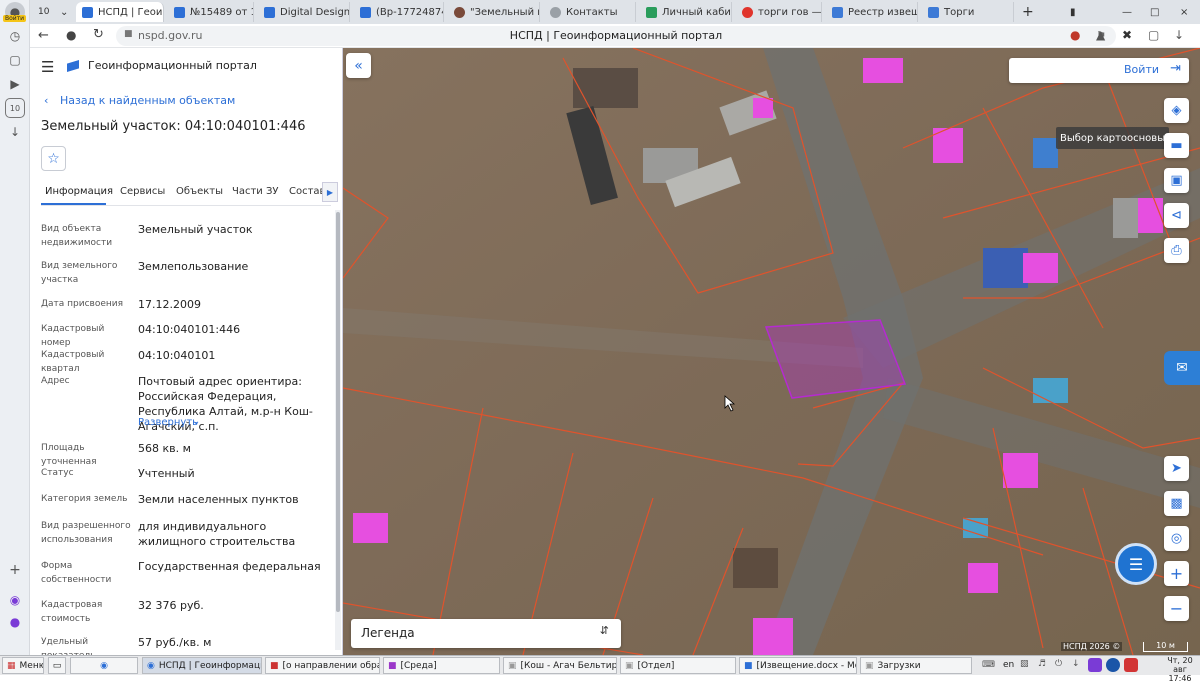 The image size is (1200, 683). Describe the element at coordinates (307, 191) in the screenshot. I see `tab-composition: Состав` at that location.